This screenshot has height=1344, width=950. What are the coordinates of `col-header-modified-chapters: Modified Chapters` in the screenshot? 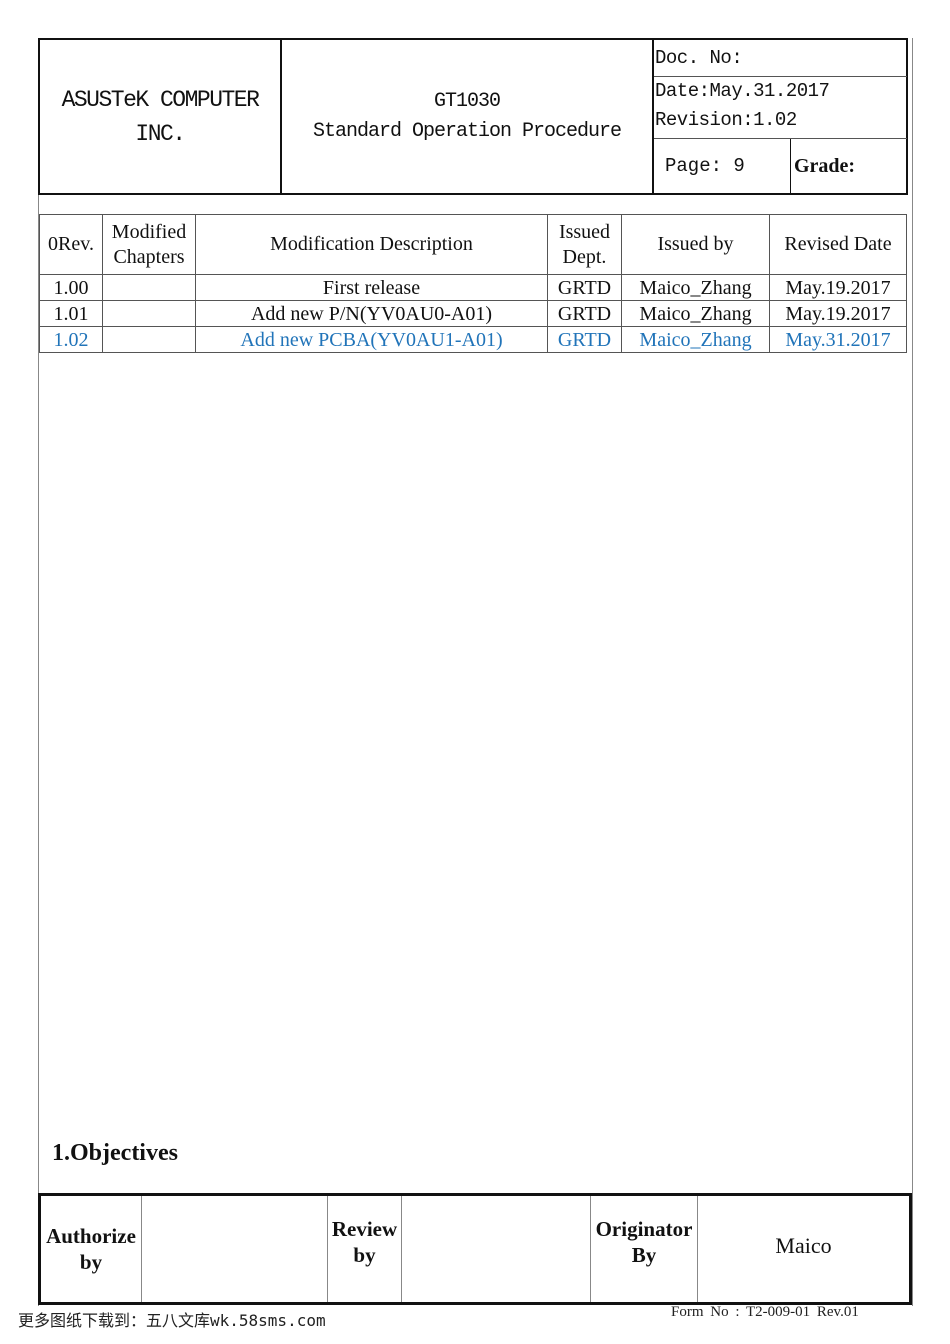 It's located at (149, 244).